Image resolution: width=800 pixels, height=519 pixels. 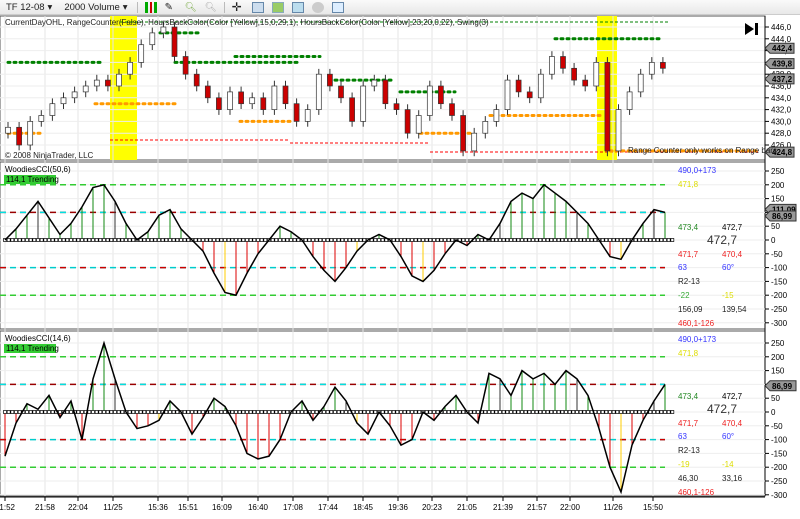 I want to click on cci-indicator-label: WoodiesCCI(14,6), so click(x=38, y=338).